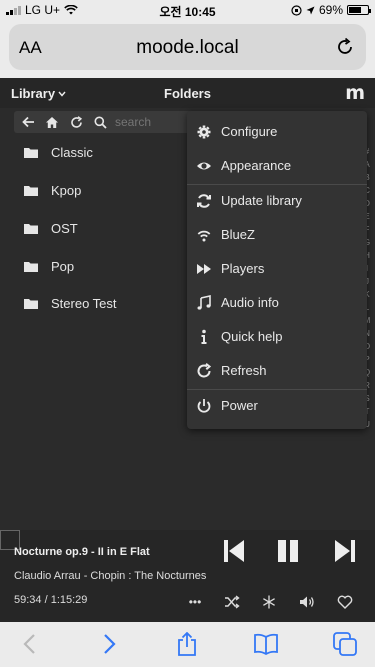 This screenshot has width=375, height=667. Describe the element at coordinates (238, 234) in the screenshot. I see `menu-item-label: BlueZ` at that location.